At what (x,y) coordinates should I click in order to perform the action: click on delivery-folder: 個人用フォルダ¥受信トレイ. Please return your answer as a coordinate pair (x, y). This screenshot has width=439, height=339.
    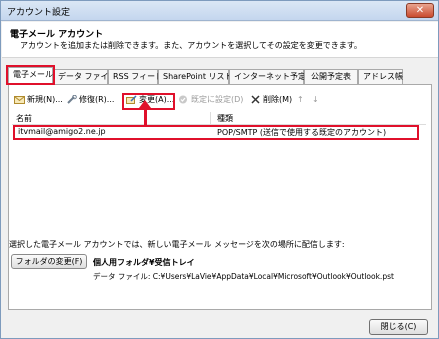
    Looking at the image, I should click on (144, 262).